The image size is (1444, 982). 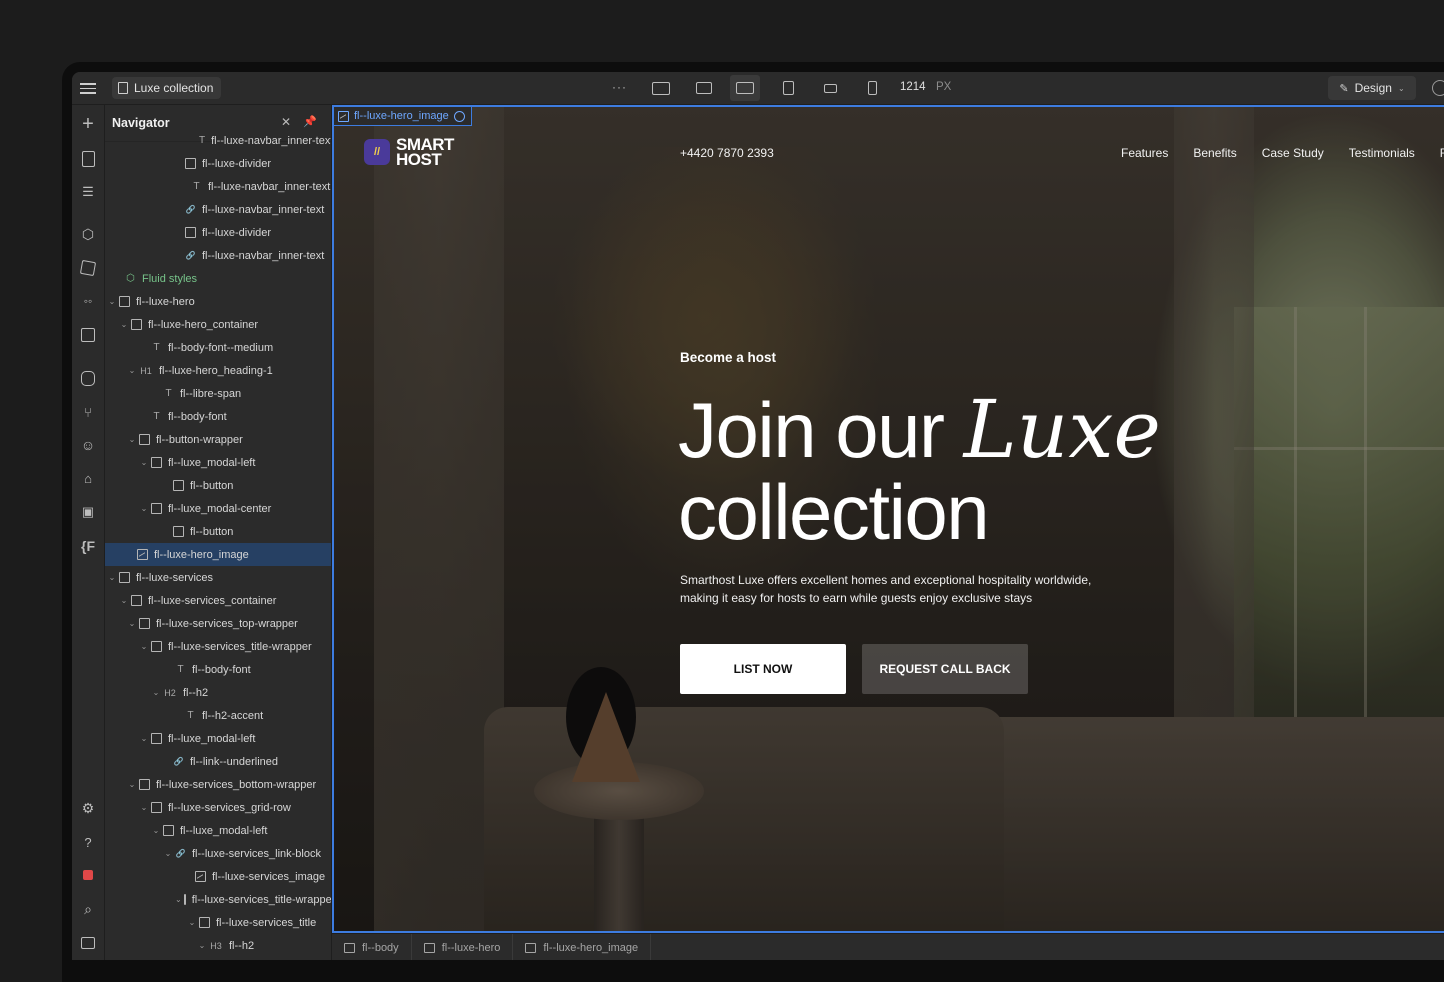 What do you see at coordinates (372, 947) in the screenshot?
I see `breadcrumb-item: fl--body` at bounding box center [372, 947].